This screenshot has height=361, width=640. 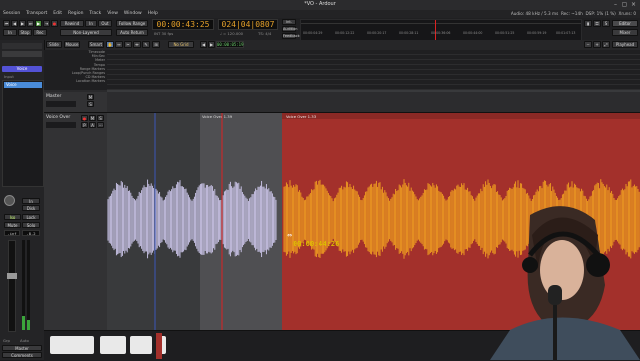 What do you see at coordinates (40, 32) in the screenshot?
I see `rec-mode-button: Rec` at bounding box center [40, 32].